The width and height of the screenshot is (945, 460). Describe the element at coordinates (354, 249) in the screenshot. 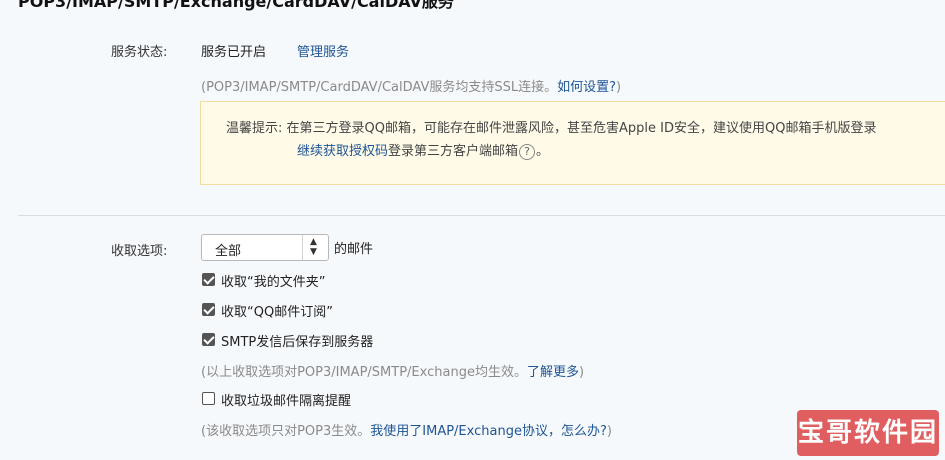

I see `receive-scope-suffix: 的邮件` at that location.